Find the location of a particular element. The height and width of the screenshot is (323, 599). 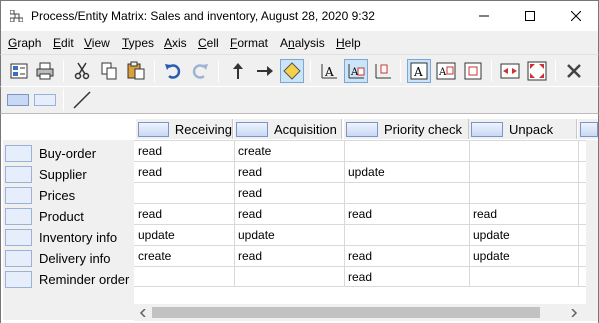

cell-text-button: A is located at coordinates (419, 71).